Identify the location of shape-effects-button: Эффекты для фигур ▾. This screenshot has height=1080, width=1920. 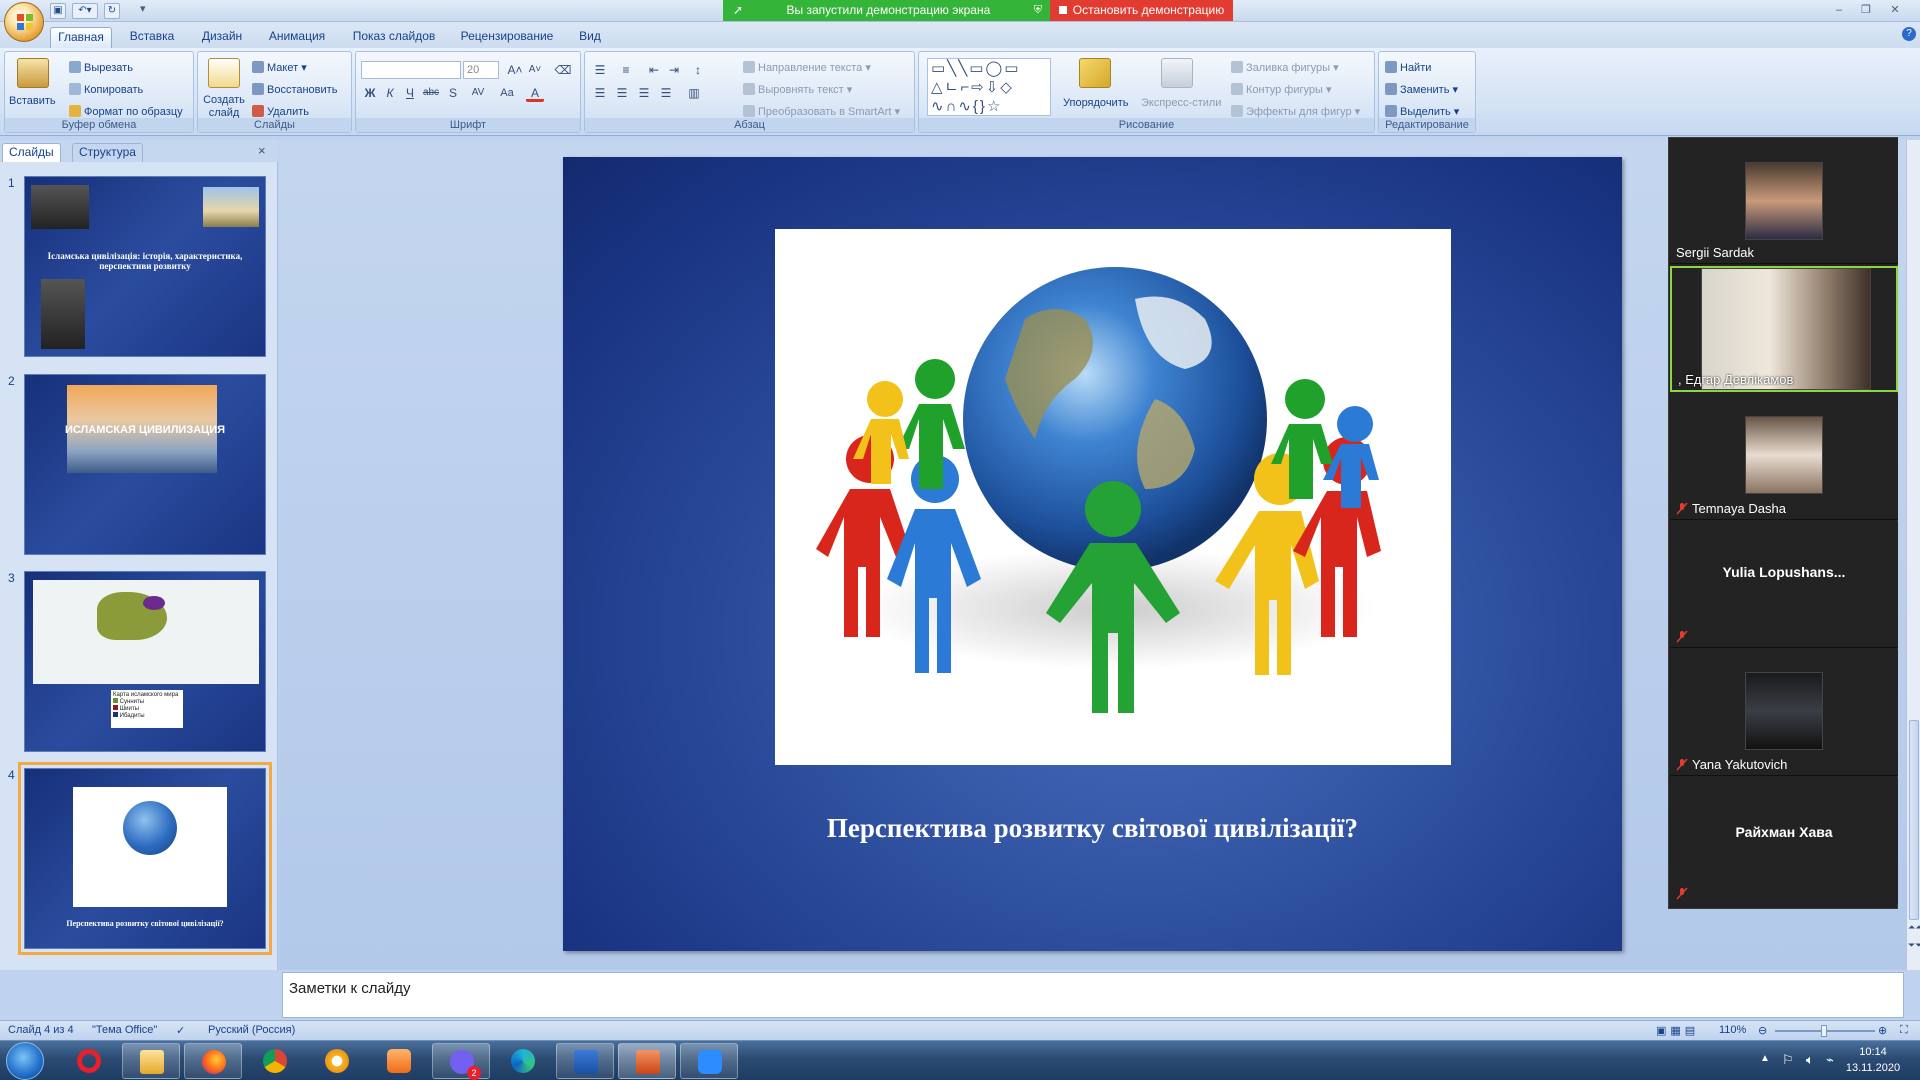
(1295, 112).